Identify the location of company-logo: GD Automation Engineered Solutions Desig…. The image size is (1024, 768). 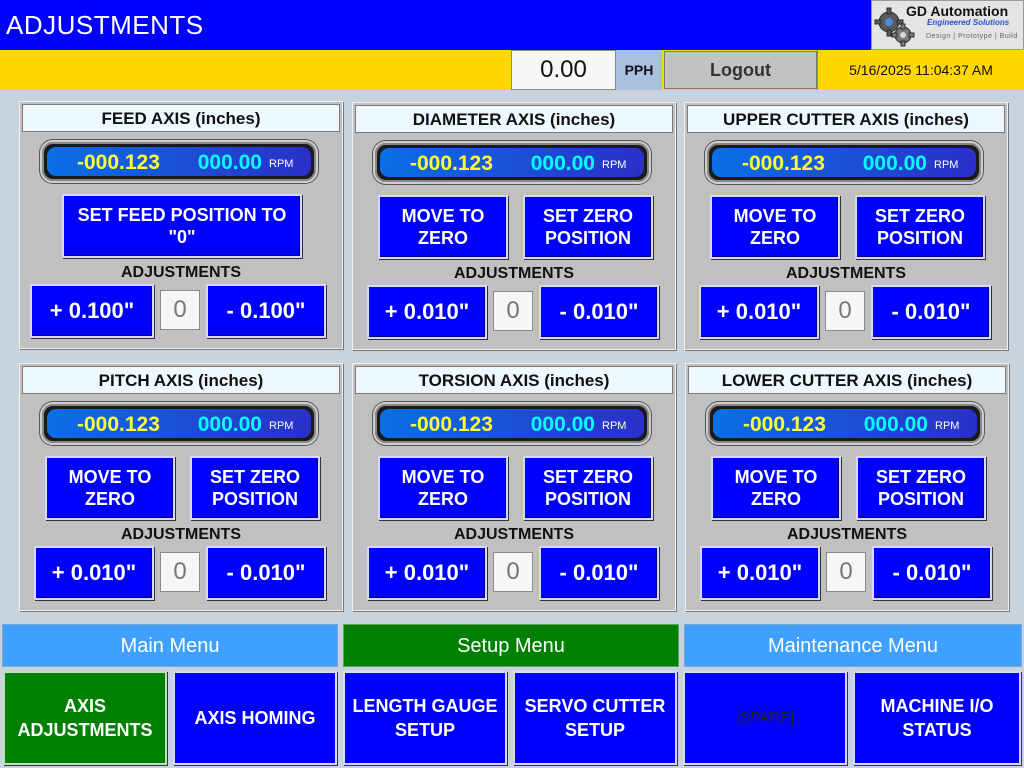
(947, 25).